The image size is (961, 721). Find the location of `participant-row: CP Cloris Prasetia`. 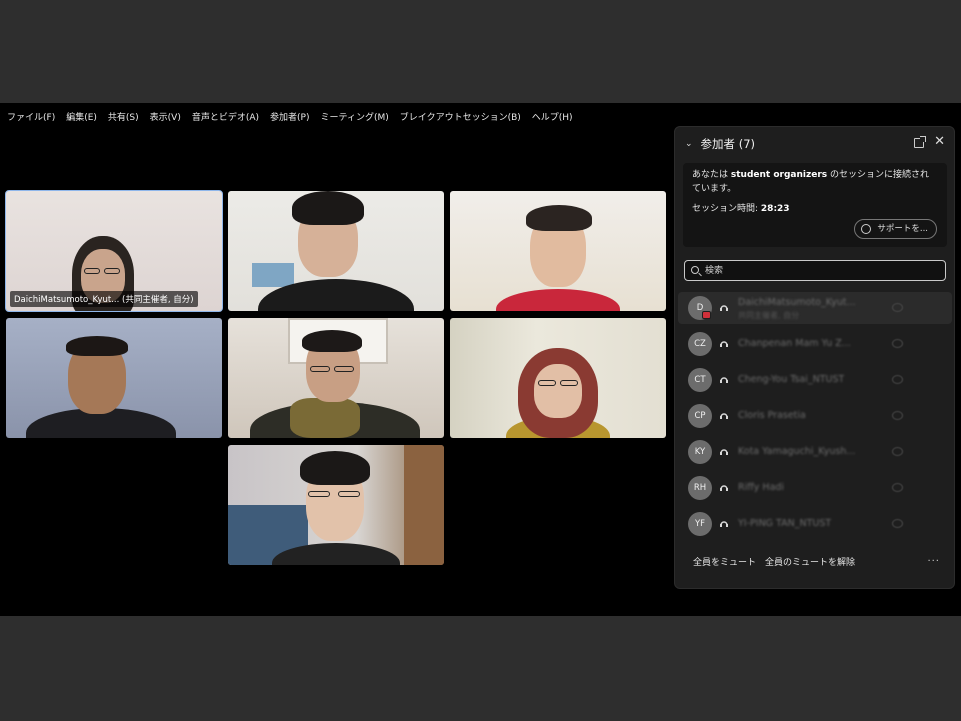

participant-row: CP Cloris Prasetia is located at coordinates (815, 416).